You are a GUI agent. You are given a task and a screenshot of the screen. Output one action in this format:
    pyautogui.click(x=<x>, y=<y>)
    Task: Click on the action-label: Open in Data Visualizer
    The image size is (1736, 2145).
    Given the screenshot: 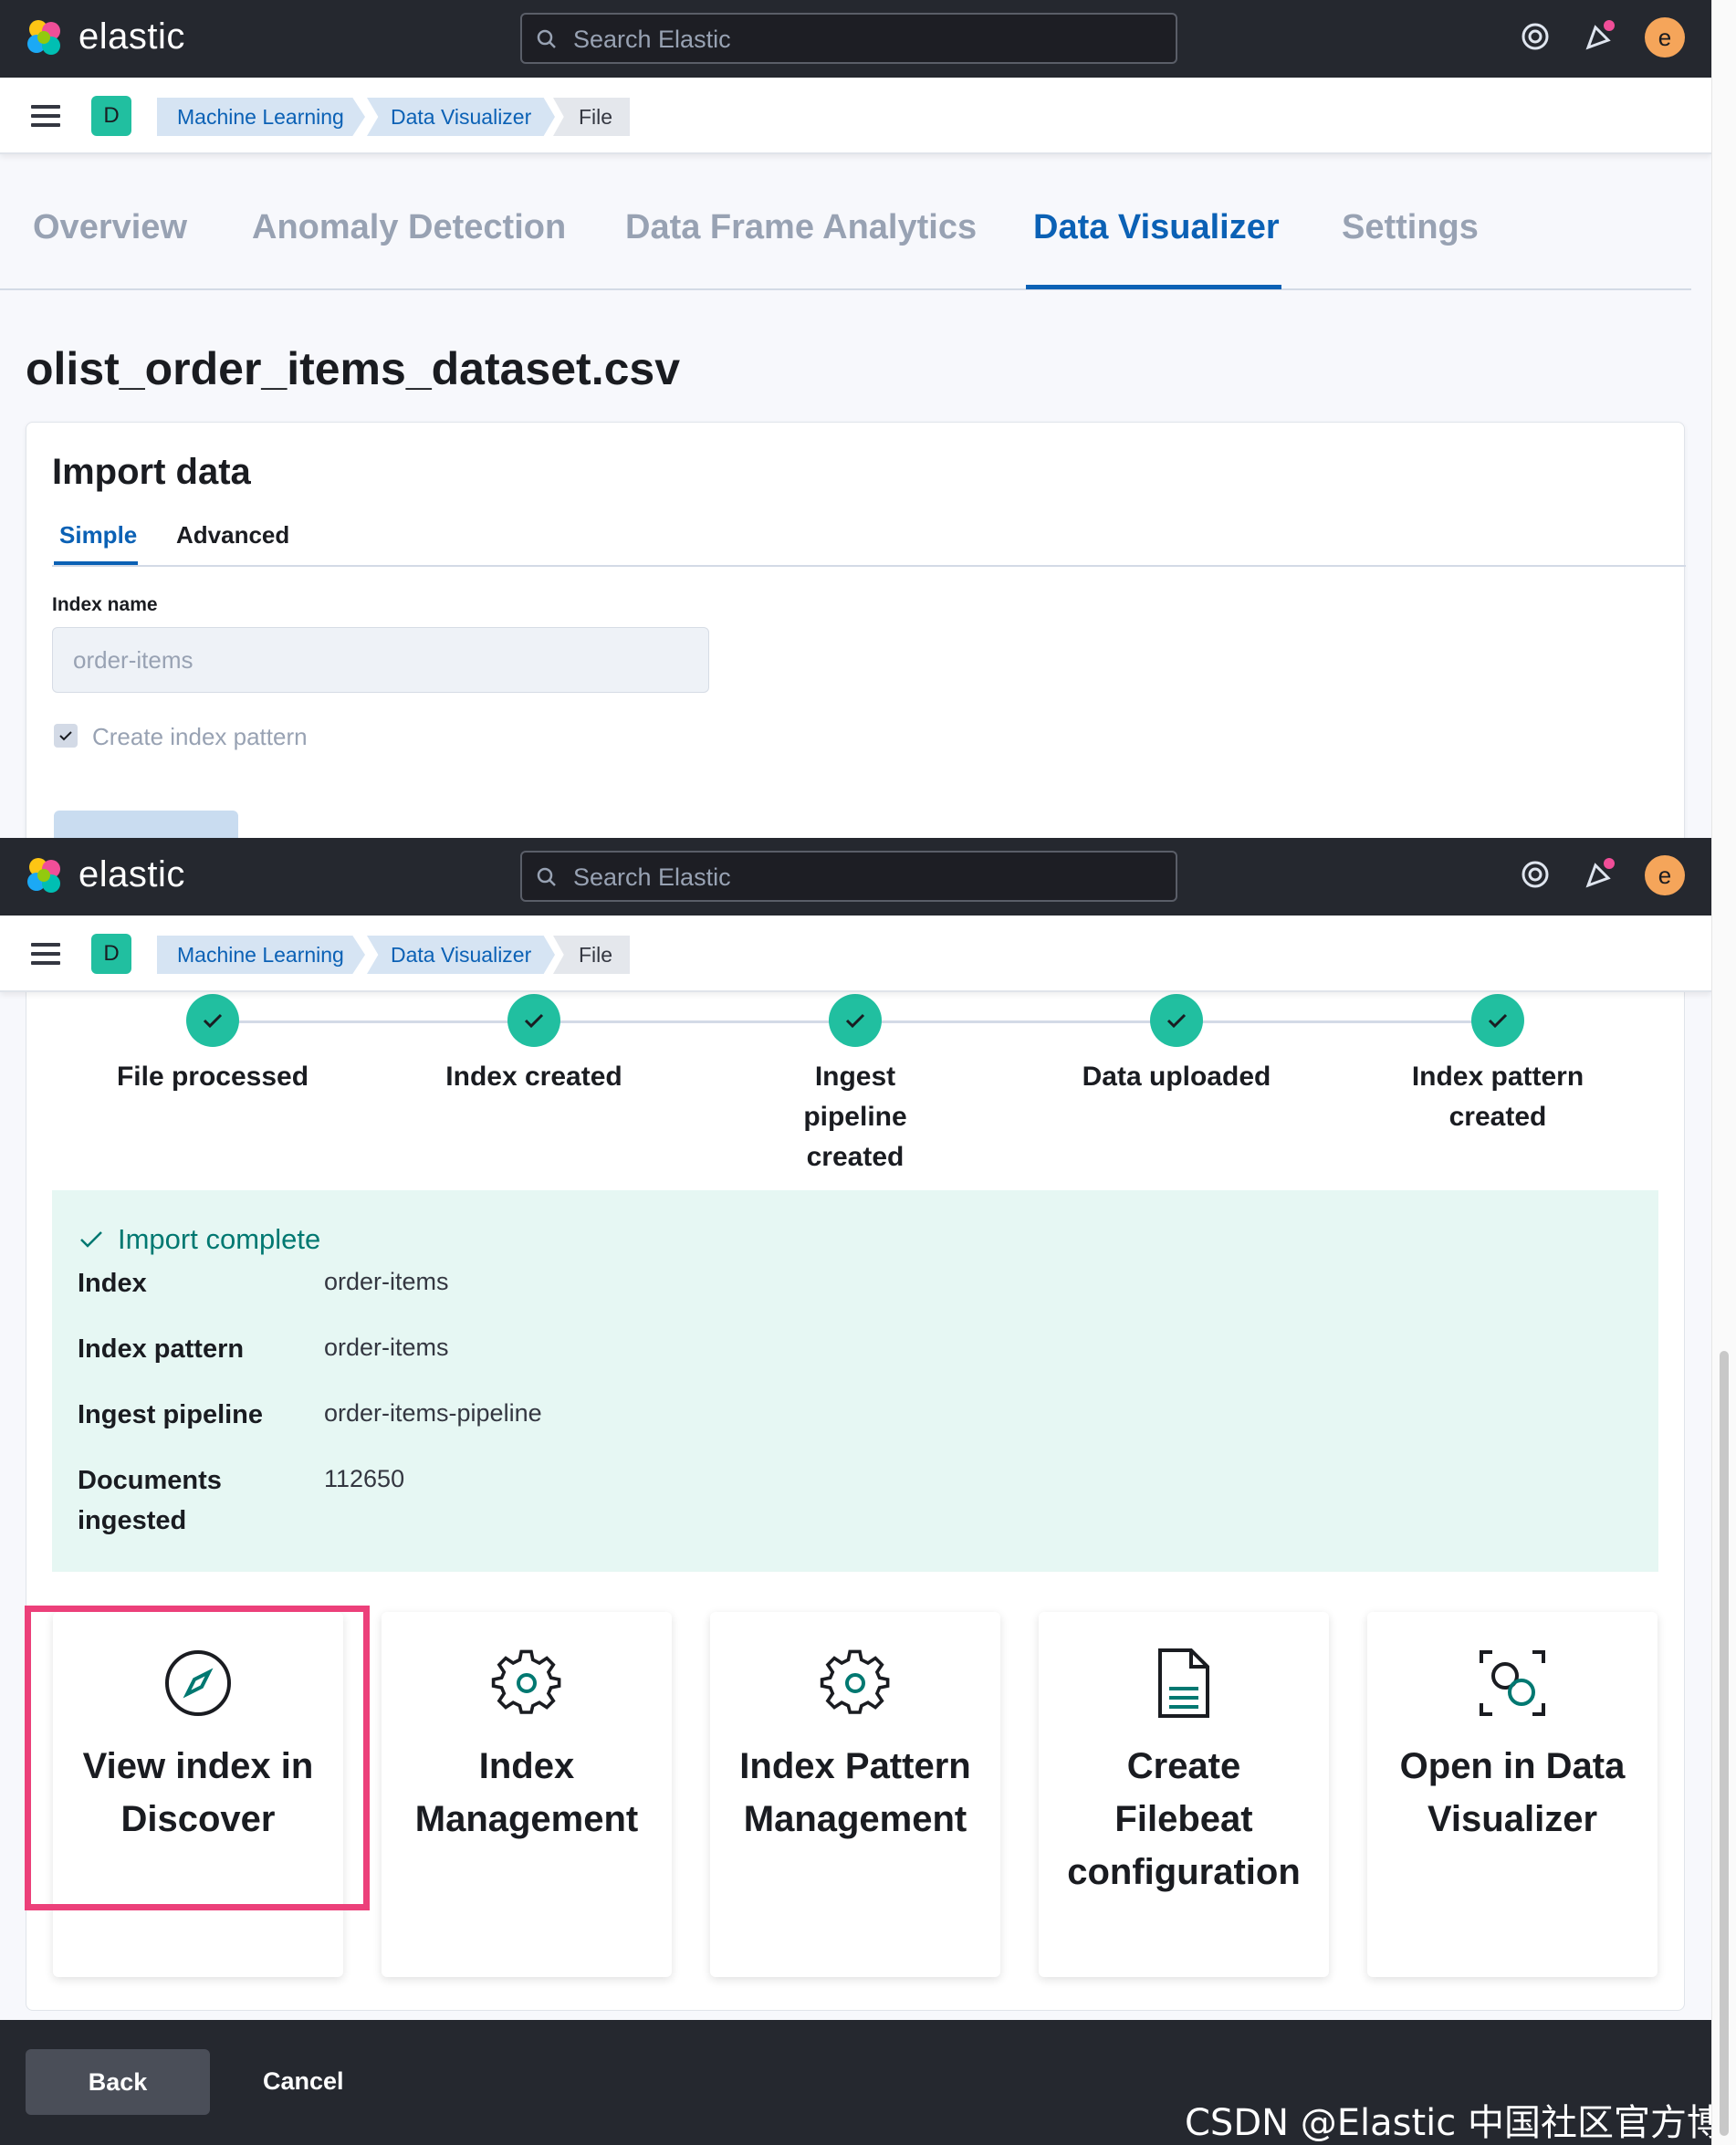 What is the action you would take?
    pyautogui.click(x=1512, y=1792)
    